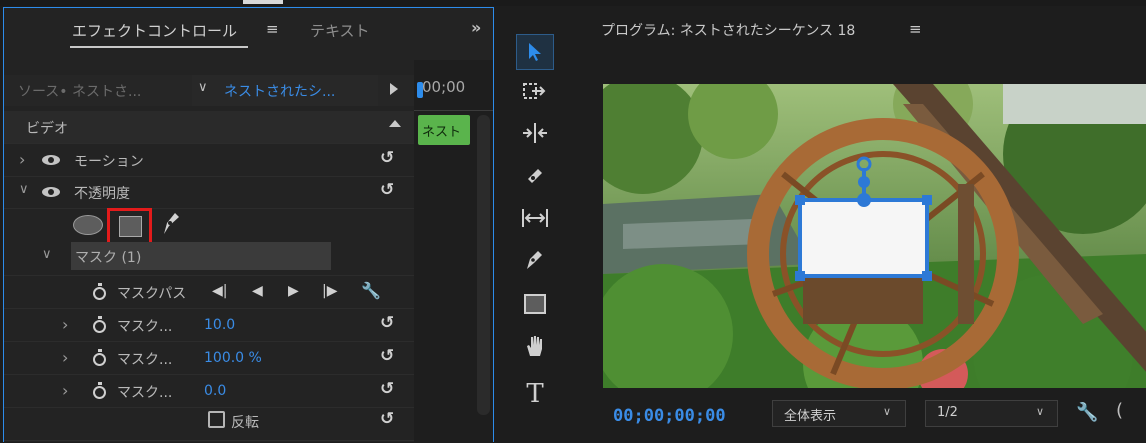 This screenshot has width=1146, height=443. I want to click on track-forward-one-icon: ▶, so click(293, 291).